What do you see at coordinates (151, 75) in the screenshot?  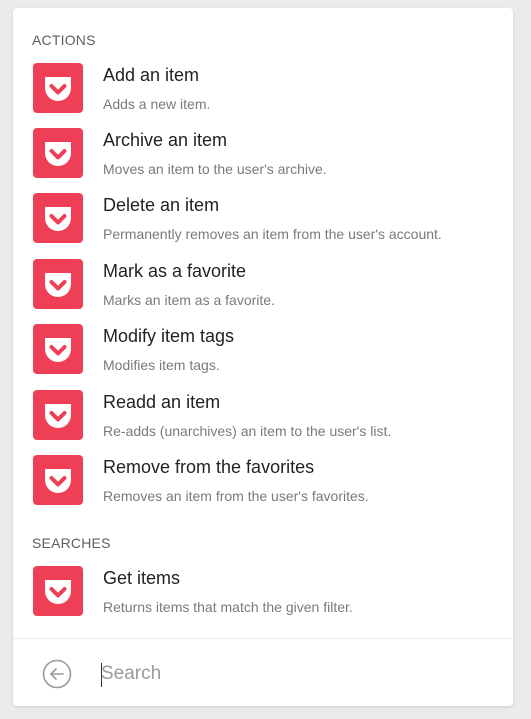 I see `module-title: Add an item` at bounding box center [151, 75].